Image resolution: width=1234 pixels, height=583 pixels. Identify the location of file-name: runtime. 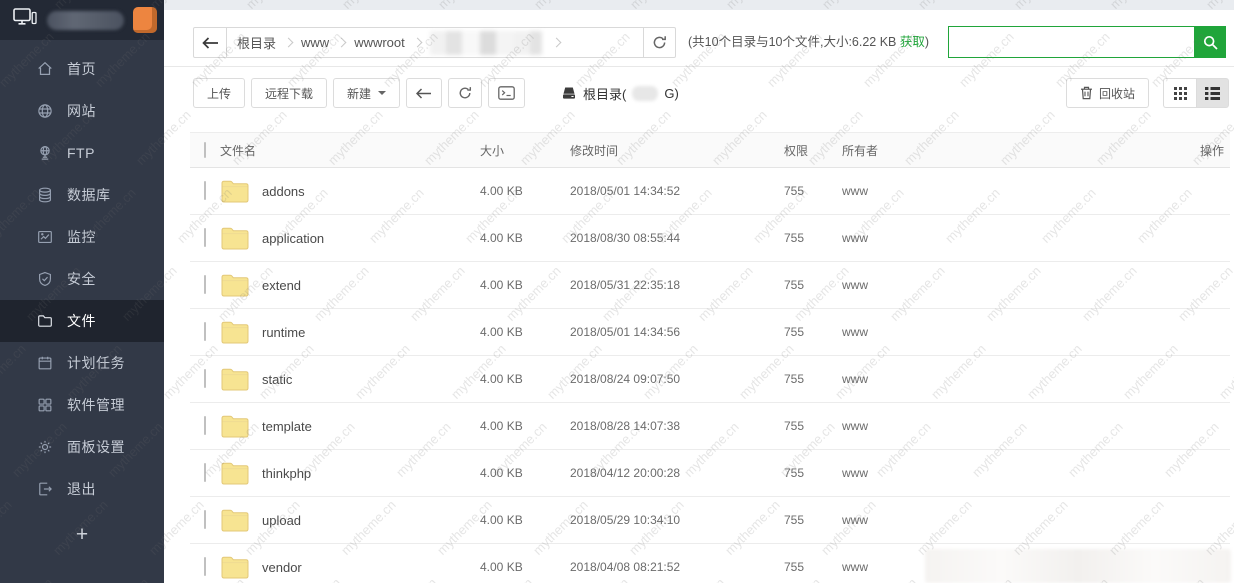
(283, 332).